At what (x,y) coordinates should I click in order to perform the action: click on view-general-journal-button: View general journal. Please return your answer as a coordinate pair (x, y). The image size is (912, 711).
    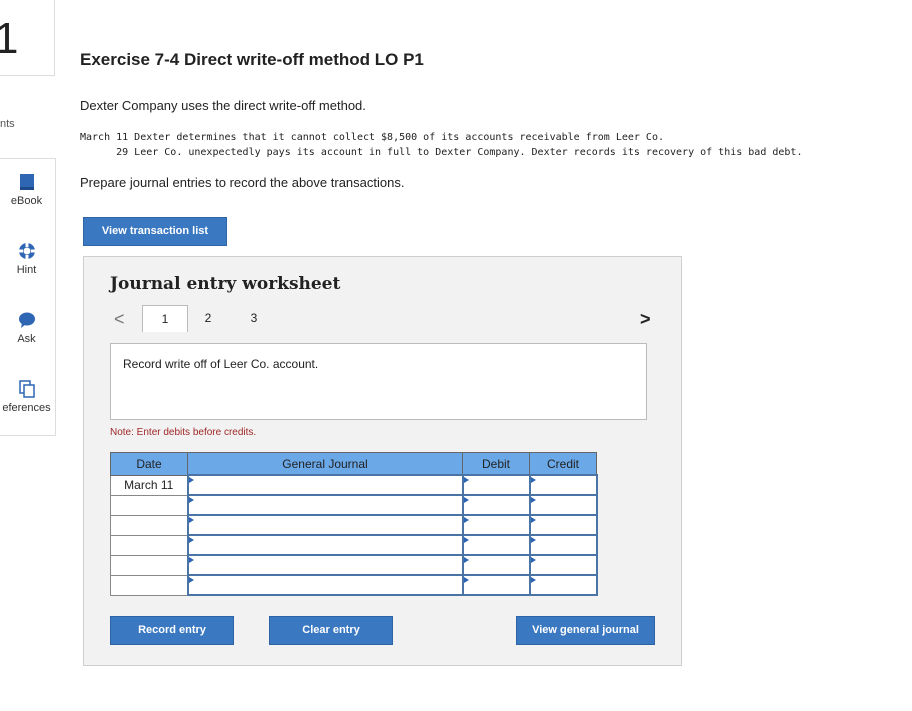
    Looking at the image, I should click on (585, 630).